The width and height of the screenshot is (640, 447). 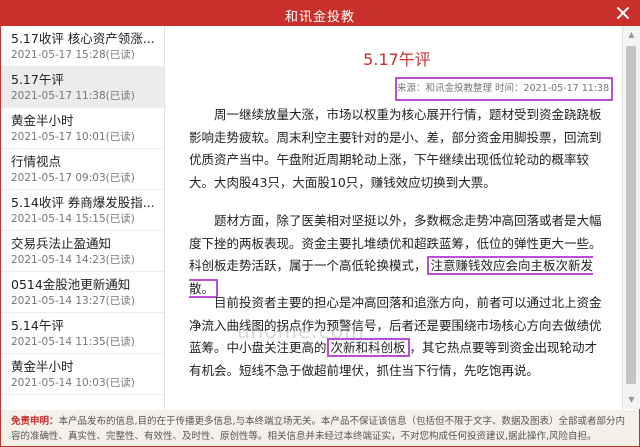 I want to click on scroll-down-icon: ▼, so click(x=631, y=400).